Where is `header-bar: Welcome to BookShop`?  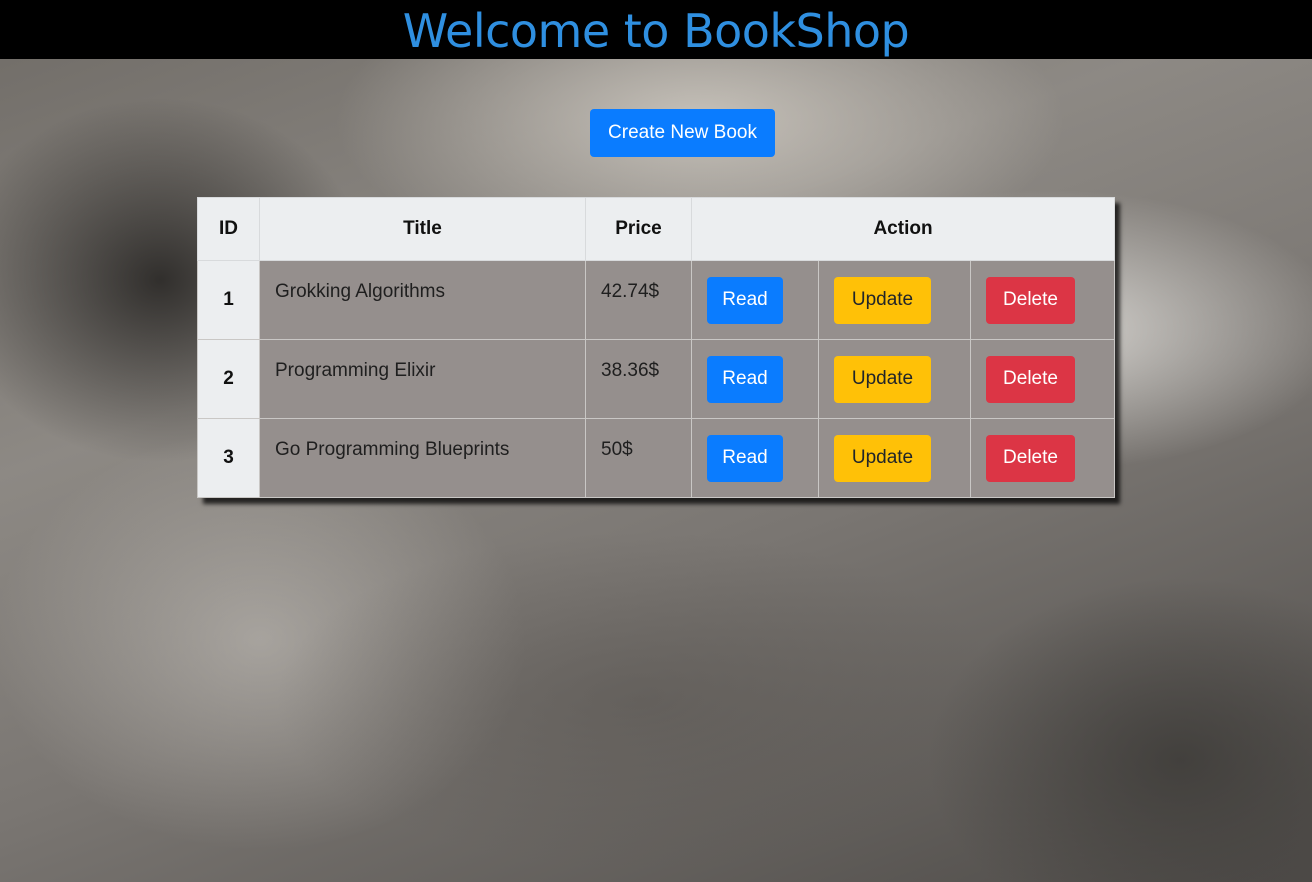 header-bar: Welcome to BookShop is located at coordinates (656, 29).